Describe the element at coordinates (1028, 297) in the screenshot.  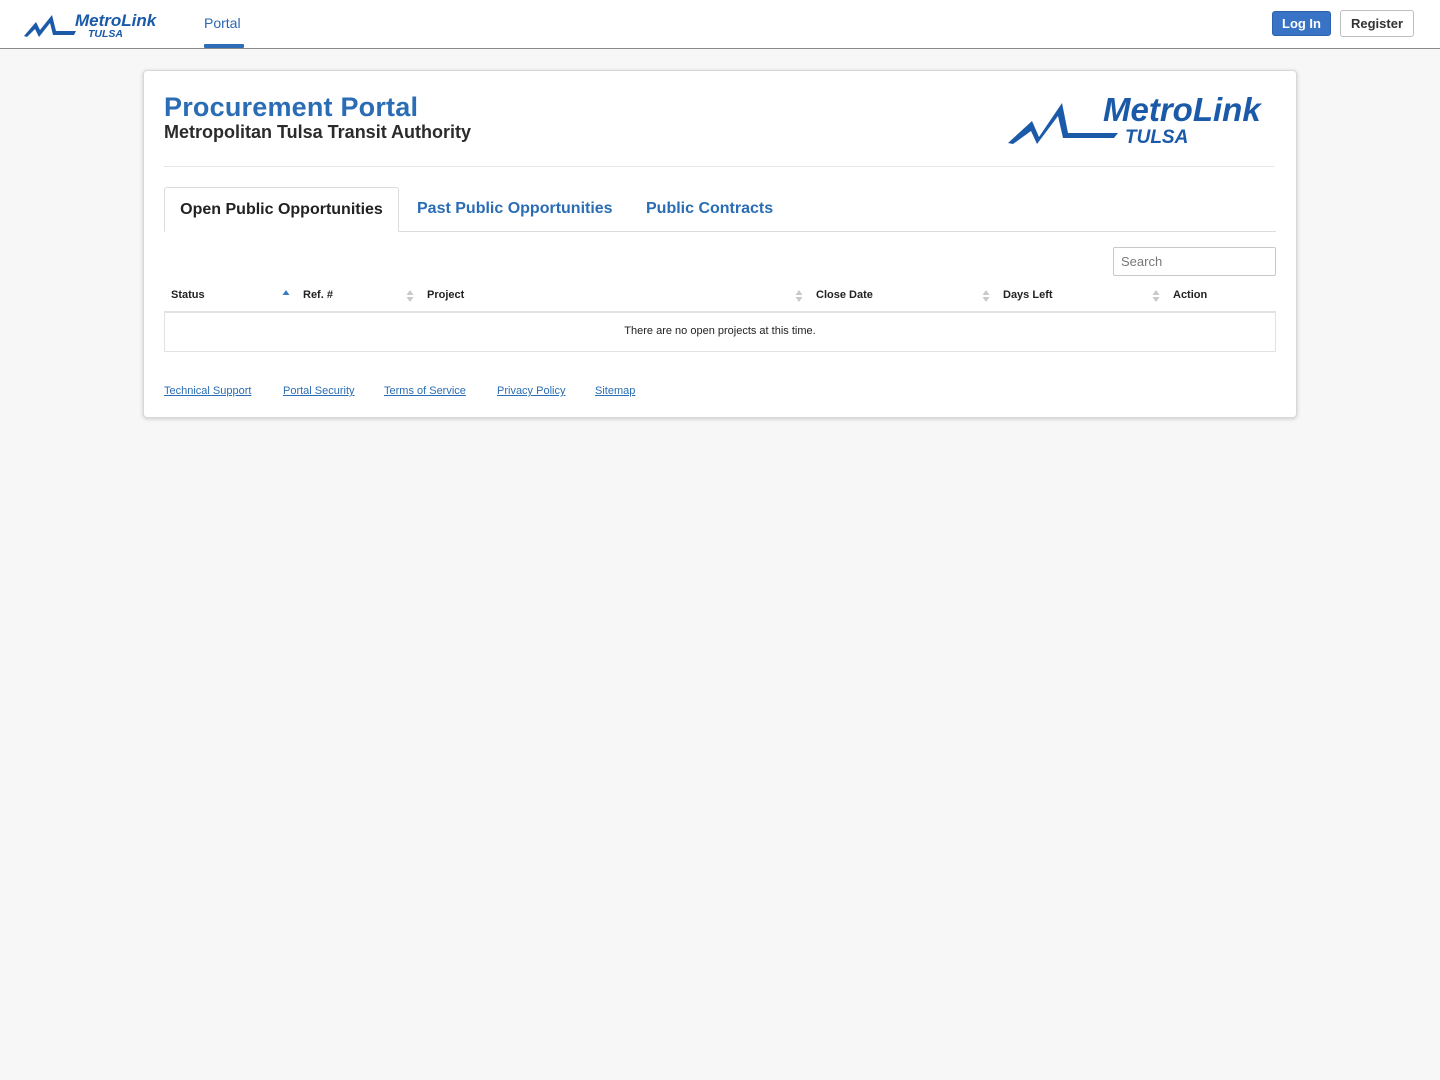
I see `column-header-days-left: Days Left` at that location.